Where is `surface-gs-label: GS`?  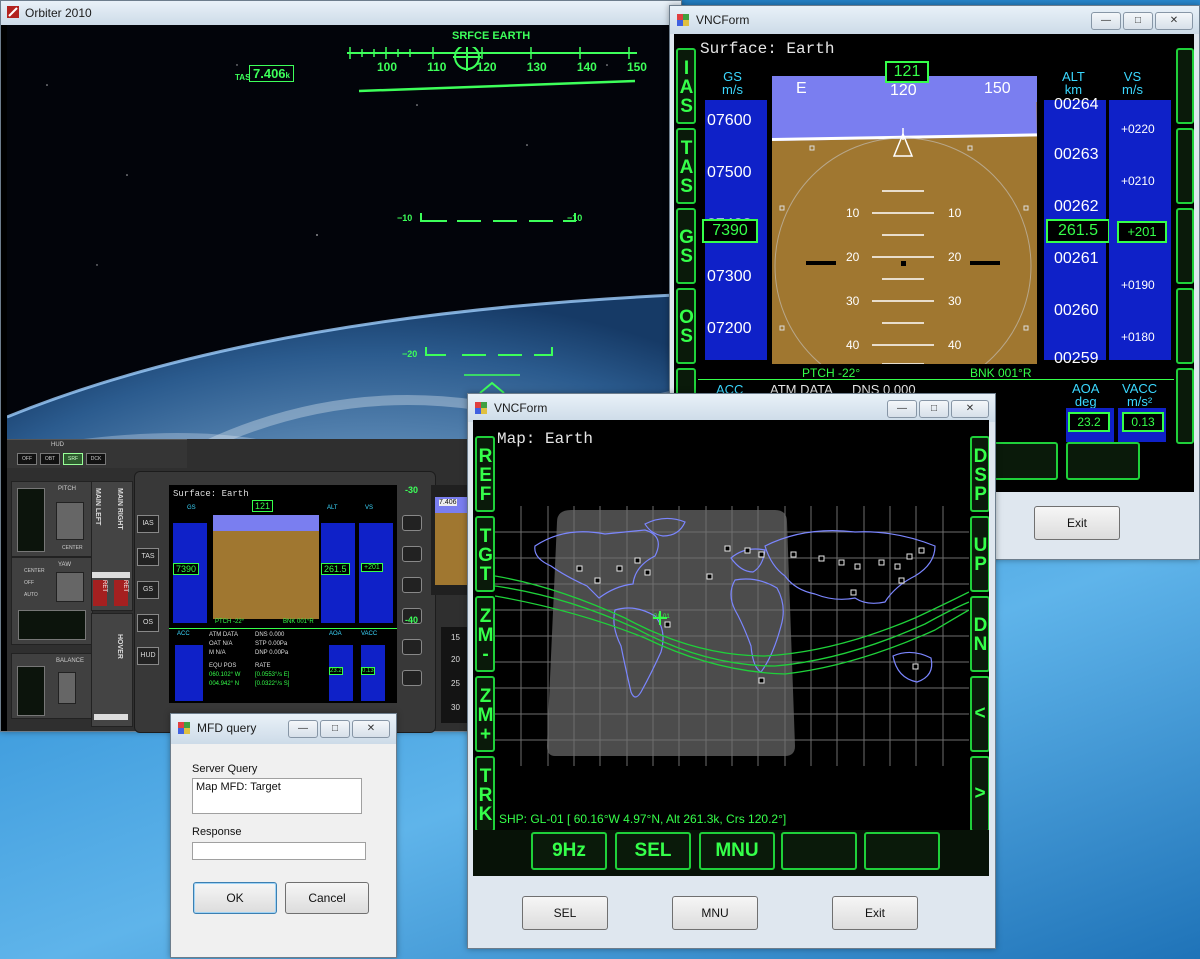 surface-gs-label: GS is located at coordinates (687, 246).